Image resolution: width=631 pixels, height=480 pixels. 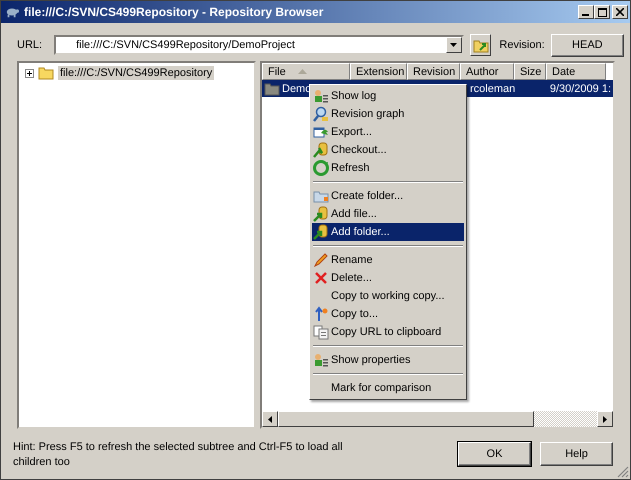 What do you see at coordinates (174, 12) in the screenshot?
I see `window-title: file:///C:/SVN/CS499Repository - Repository Browser` at bounding box center [174, 12].